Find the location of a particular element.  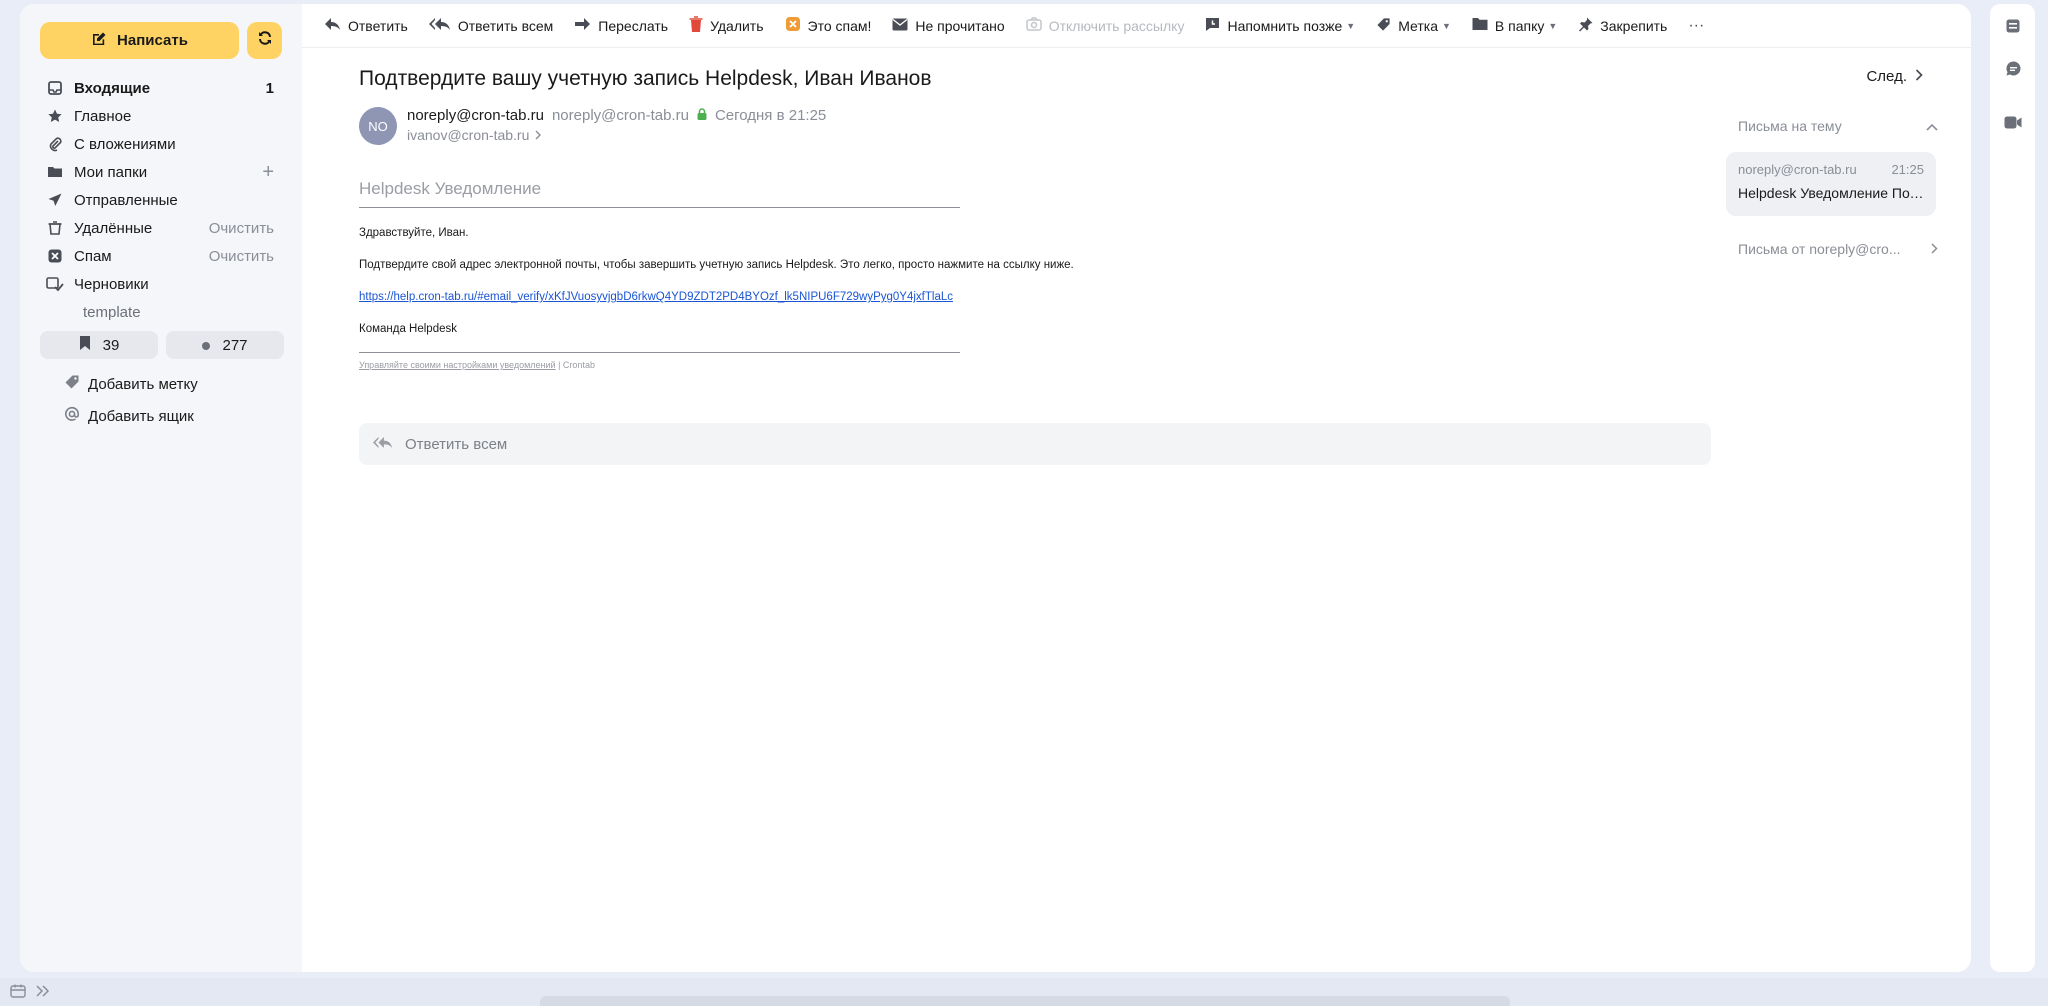

remind-label: Напомнить позже is located at coordinates (1285, 25).